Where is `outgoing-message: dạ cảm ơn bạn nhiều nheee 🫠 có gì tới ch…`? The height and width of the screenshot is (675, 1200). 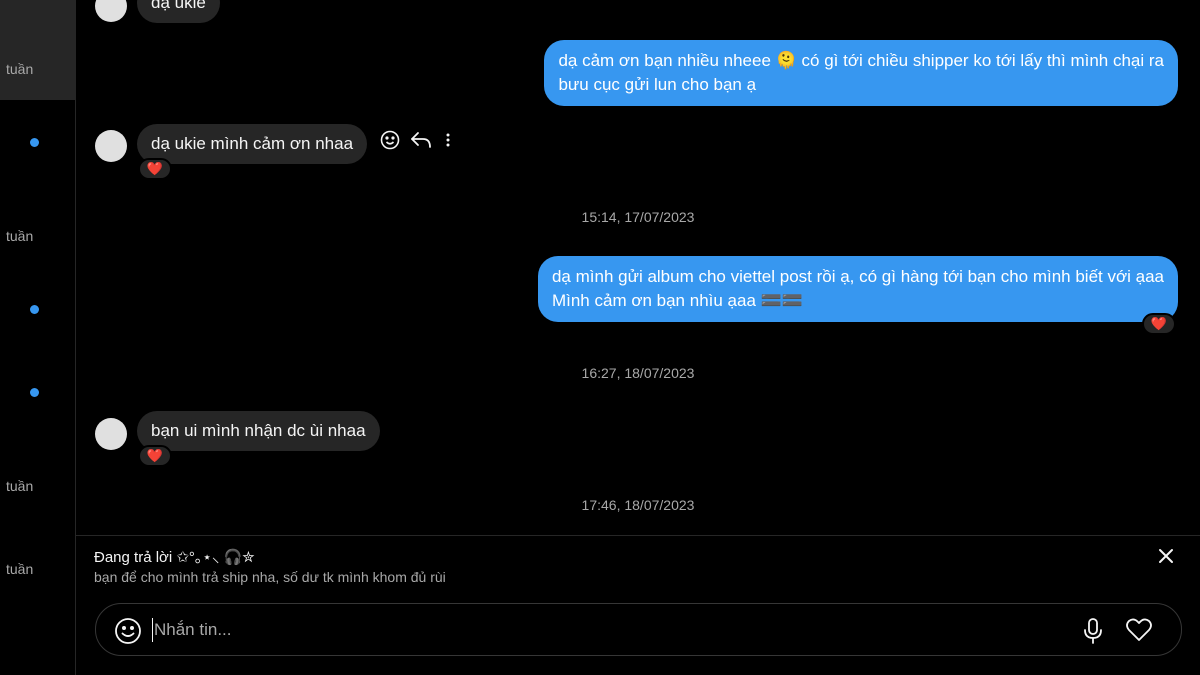 outgoing-message: dạ cảm ơn bạn nhiều nheee 🫠 có gì tới ch… is located at coordinates (861, 73).